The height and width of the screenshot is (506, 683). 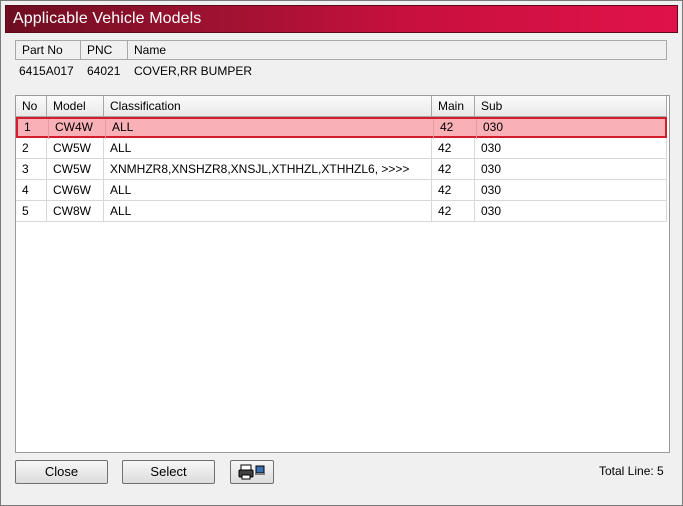 I want to click on table-header: No Model Classification Main Sub, so click(x=341, y=106).